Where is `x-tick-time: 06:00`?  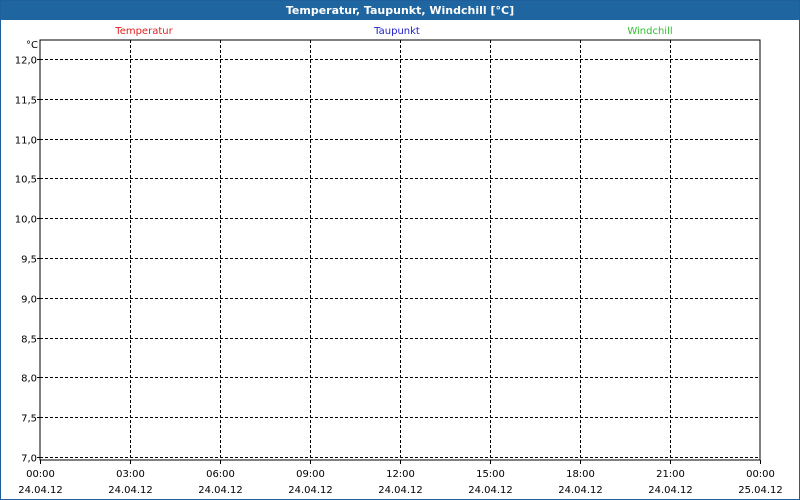
x-tick-time: 06:00 is located at coordinates (220, 474).